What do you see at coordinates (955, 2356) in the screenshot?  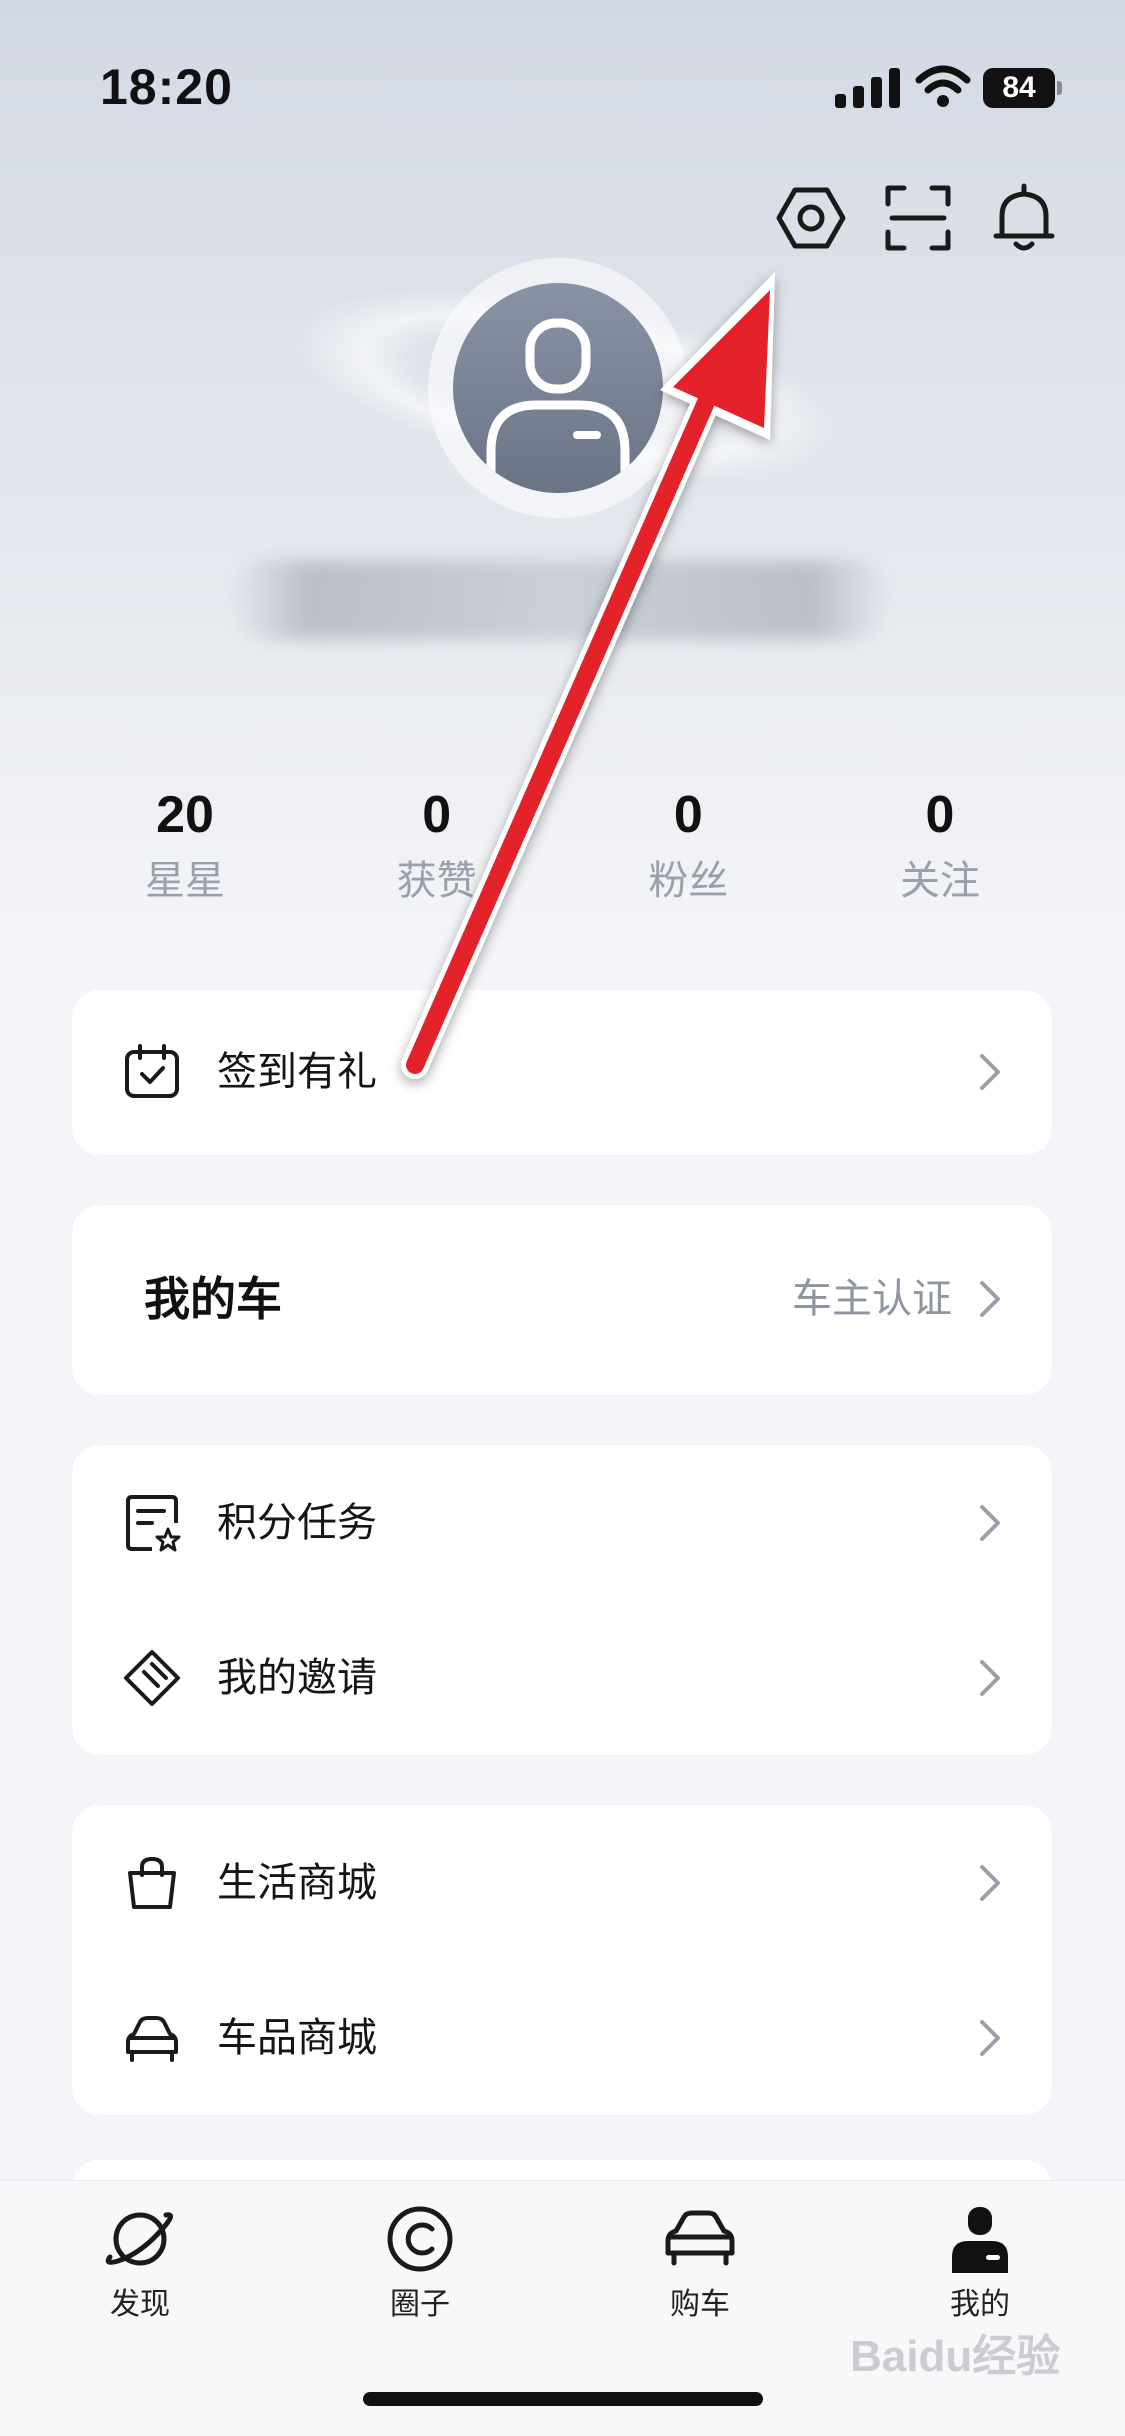 I see `watermark: Baidu经验` at bounding box center [955, 2356].